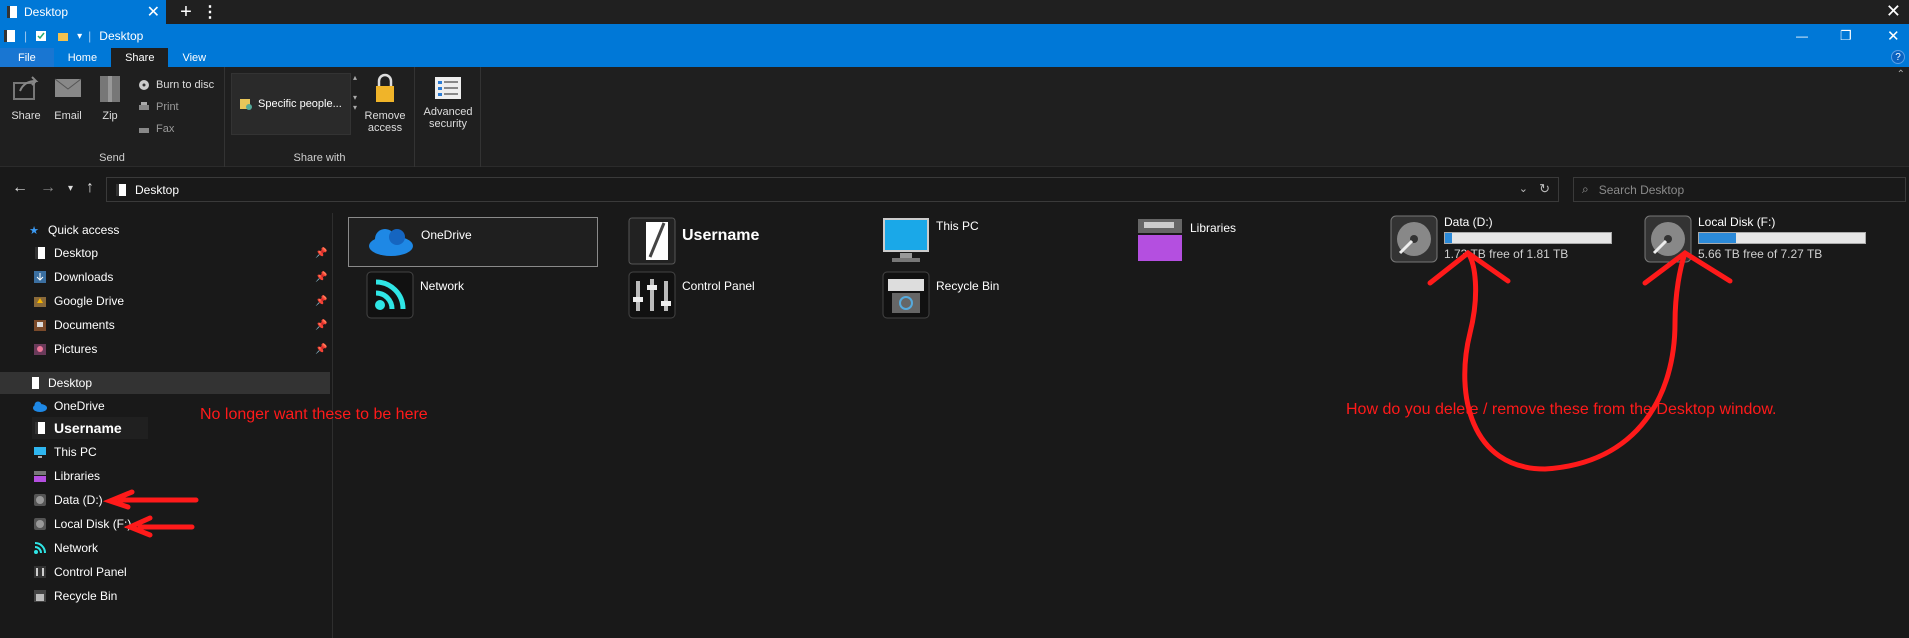 The height and width of the screenshot is (638, 1909). Describe the element at coordinates (27, 57) in the screenshot. I see `tab-file: File` at that location.